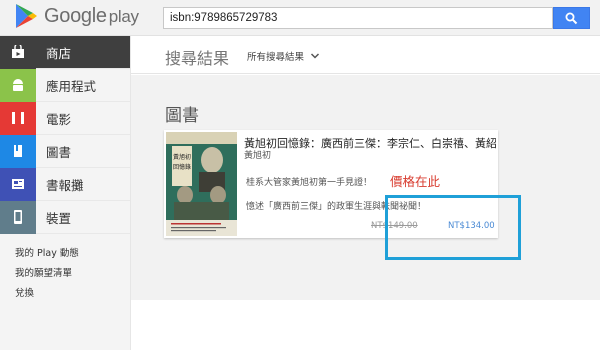 This screenshot has height=350, width=600. Describe the element at coordinates (276, 57) in the screenshot. I see `filter-label: 所有搜尋結果` at that location.